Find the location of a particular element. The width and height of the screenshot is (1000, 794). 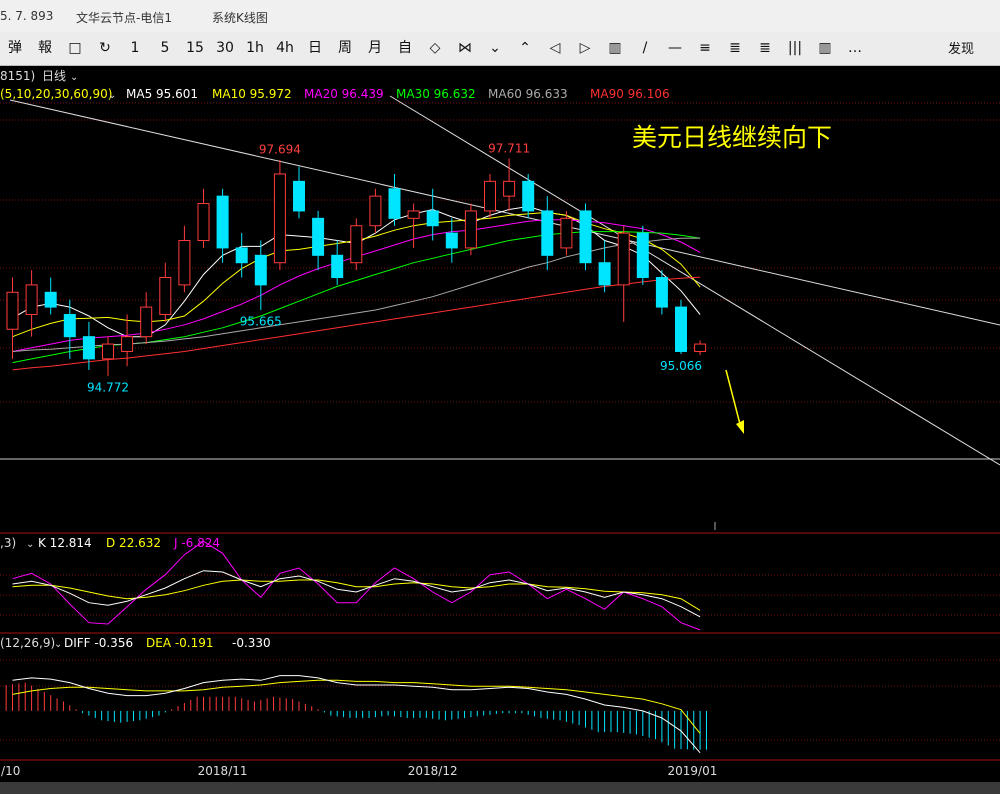

toolbar-button-23: ≡ is located at coordinates (705, 48).